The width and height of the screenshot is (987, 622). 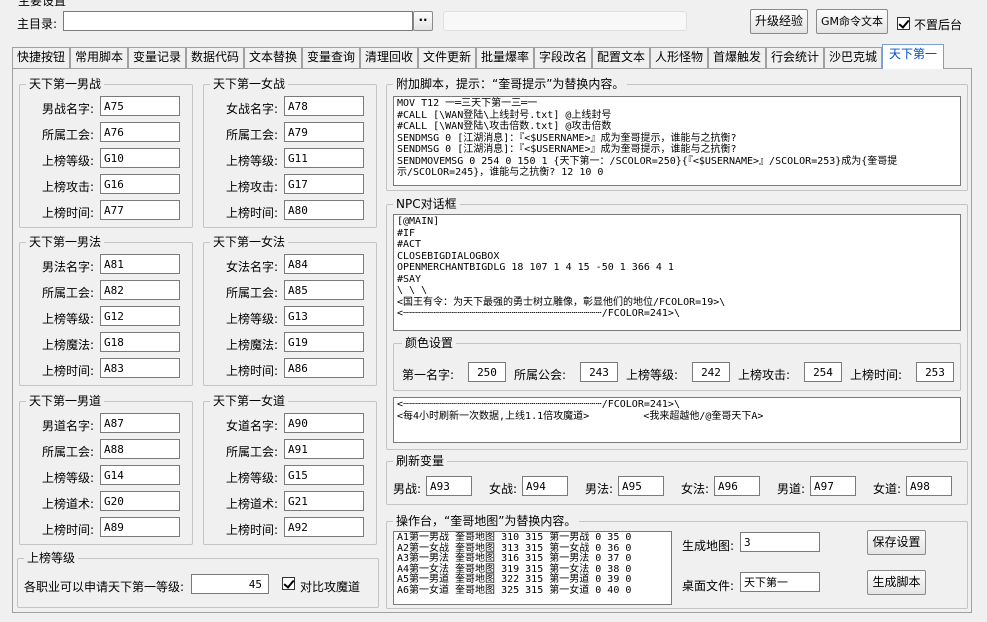 What do you see at coordinates (929, 486) in the screenshot?
I see `refresh-input: A98` at bounding box center [929, 486].